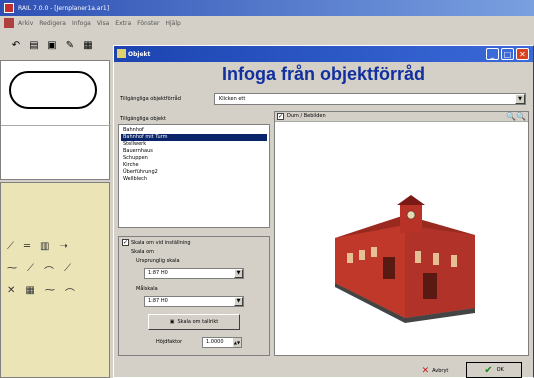 The width and height of the screenshot is (534, 378). What do you see at coordinates (55, 280) in the screenshot?
I see `track-palette: ⟋ ═ ▥ ➝ ⁓ ⟋ ⌒ ⟋ ✕ ▦ ⁓ ⌒` at bounding box center [55, 280].